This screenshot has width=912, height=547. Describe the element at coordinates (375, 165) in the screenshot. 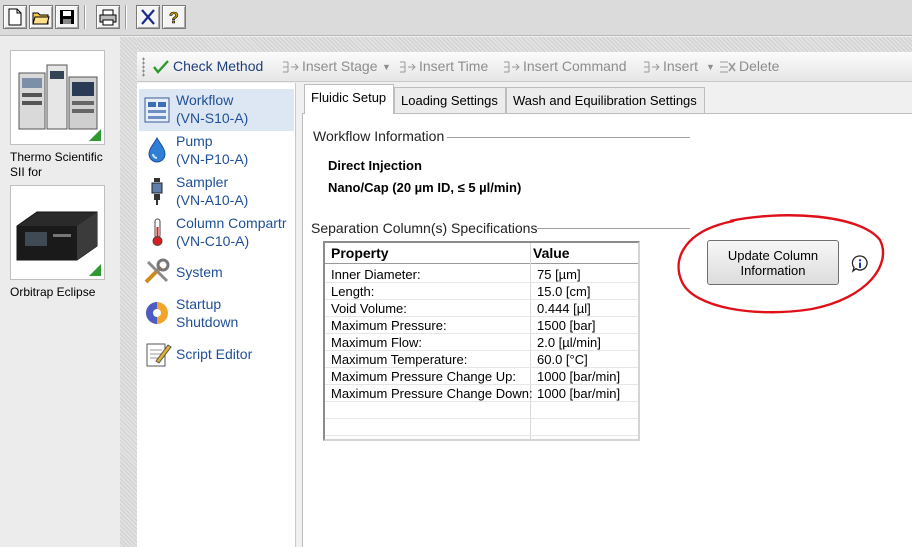

I see `workflow-injection-type: Direct Injection` at that location.